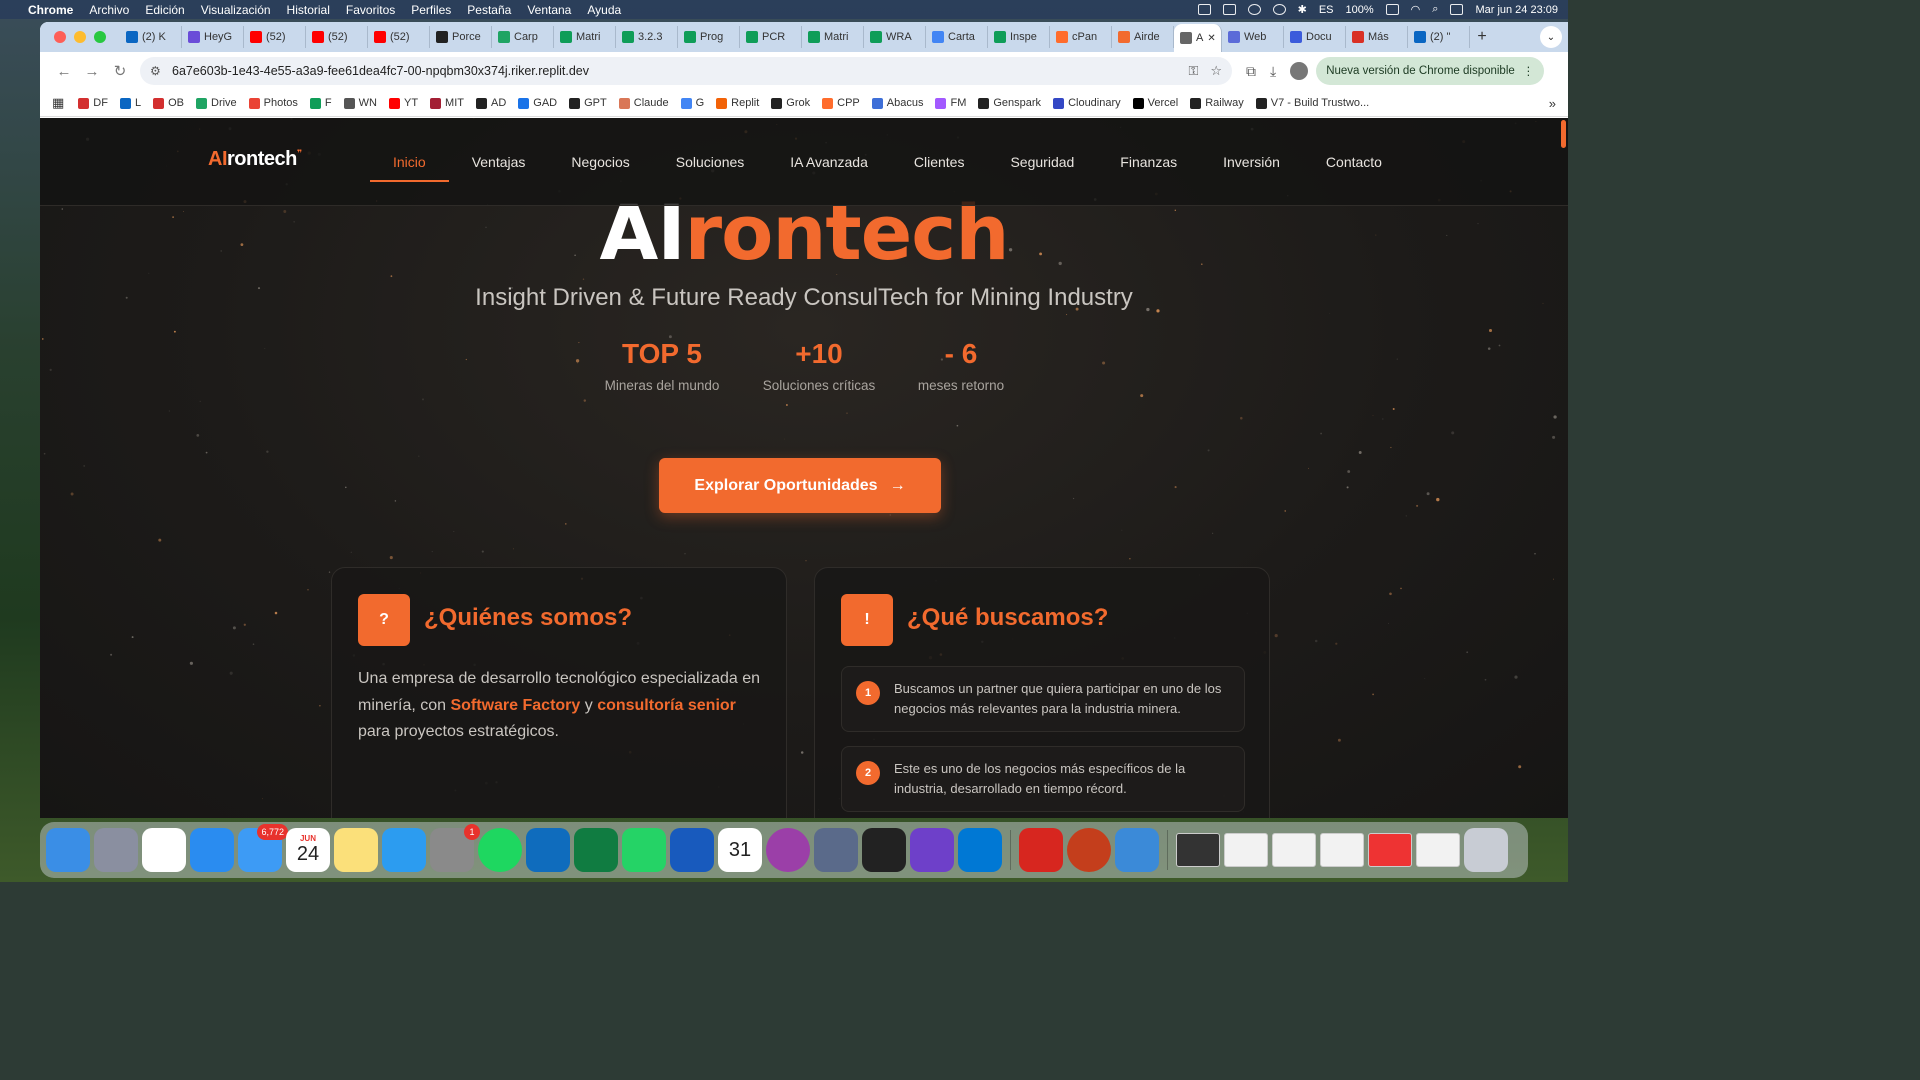  What do you see at coordinates (151, 37) in the screenshot?
I see `tab: (2) K` at bounding box center [151, 37].